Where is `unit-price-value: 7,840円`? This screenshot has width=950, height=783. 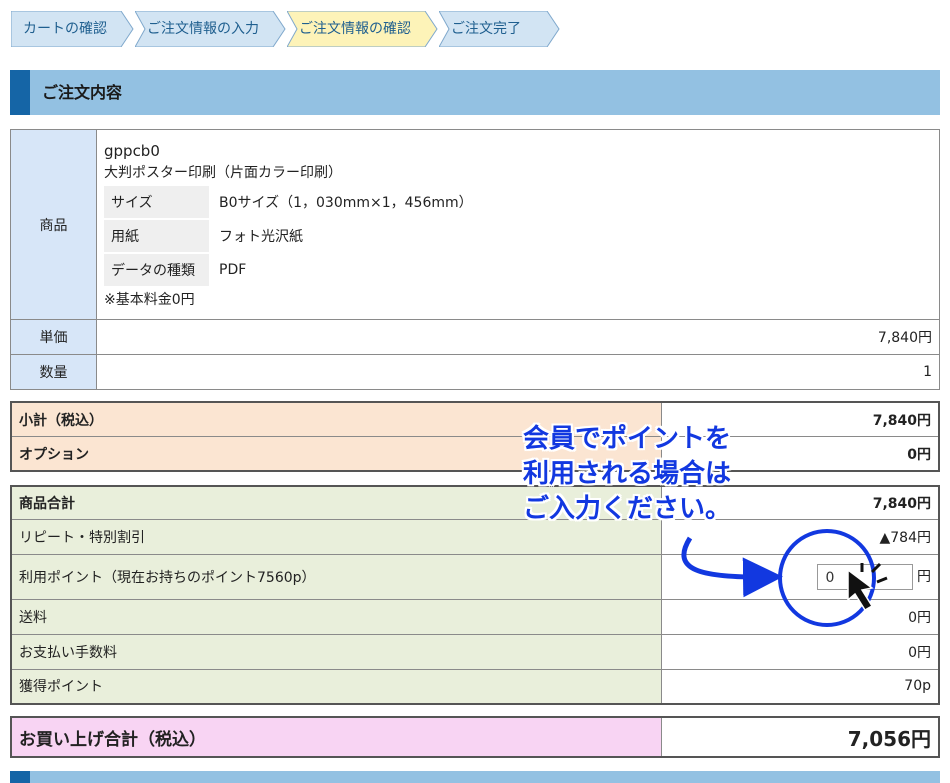
unit-price-value: 7,840円 is located at coordinates (518, 337).